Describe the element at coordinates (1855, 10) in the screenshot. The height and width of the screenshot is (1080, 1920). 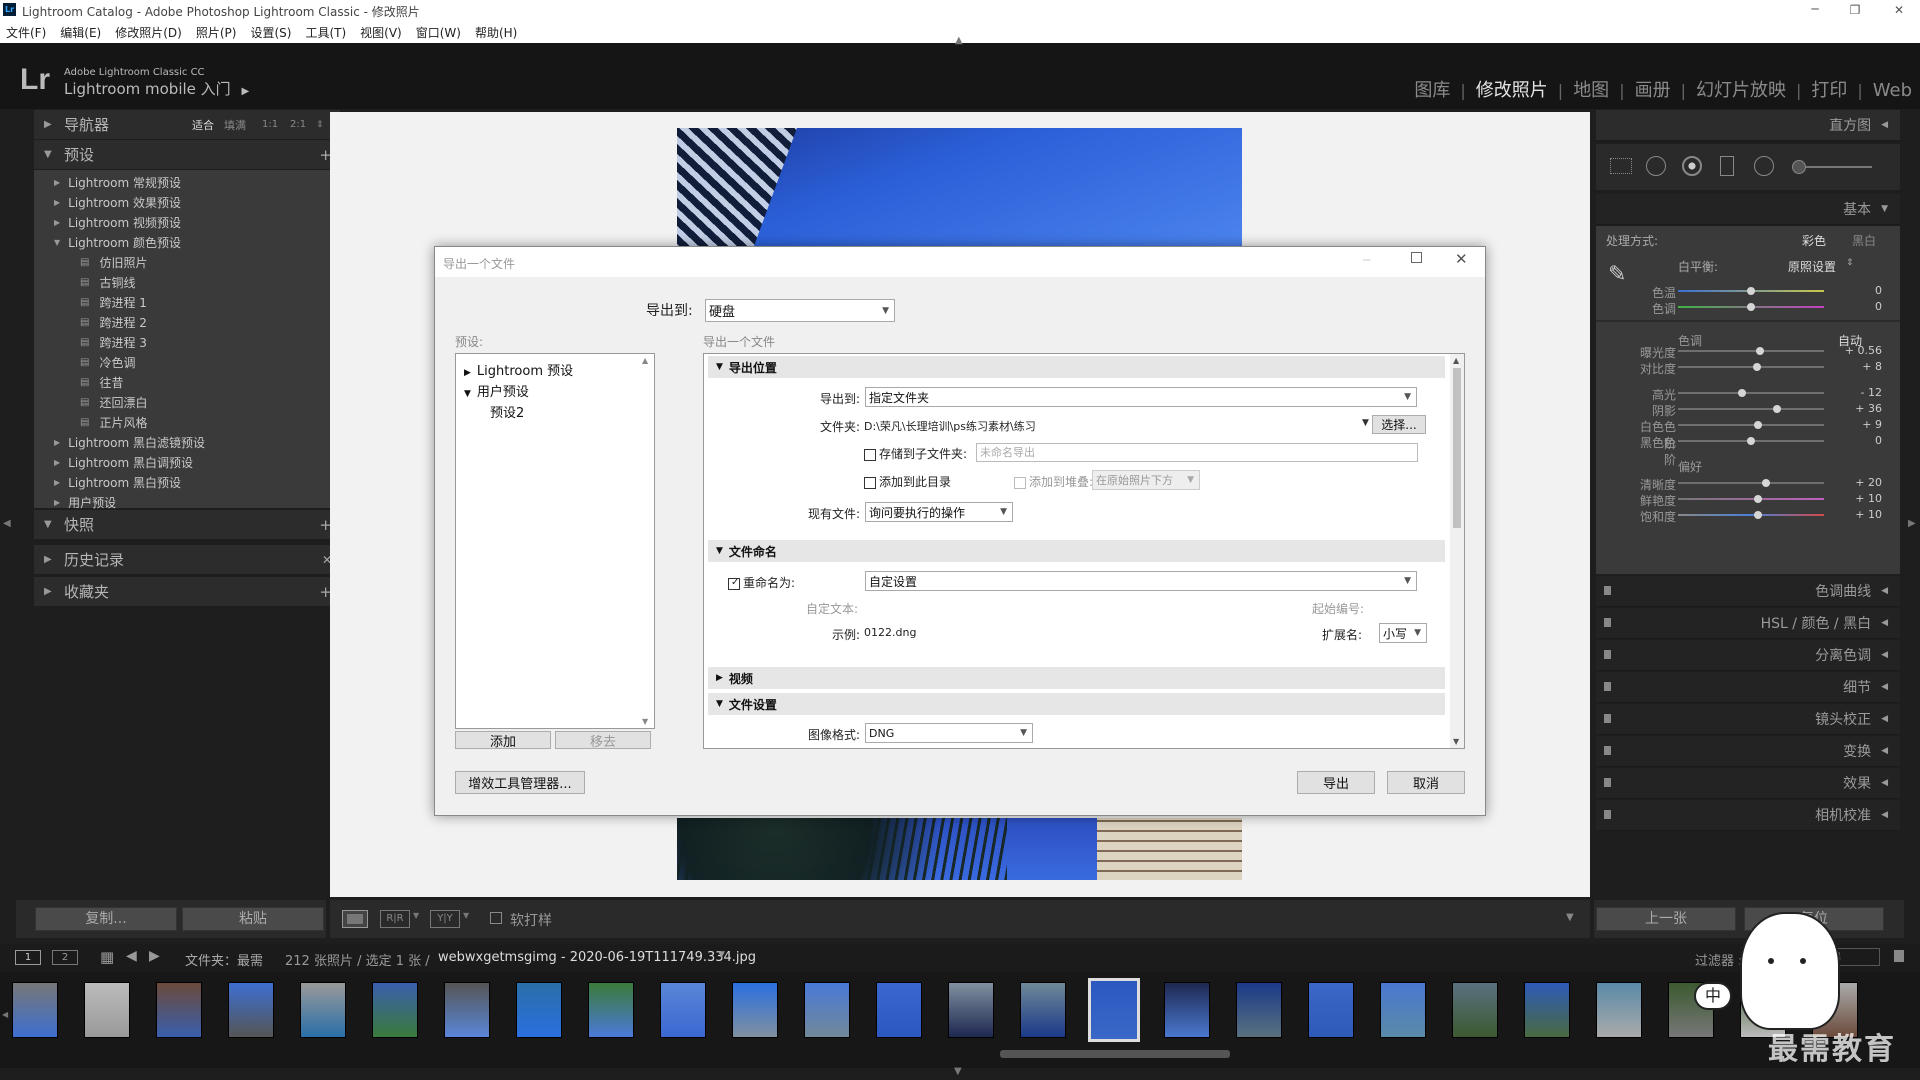
I see `restore-icon: ❐` at that location.